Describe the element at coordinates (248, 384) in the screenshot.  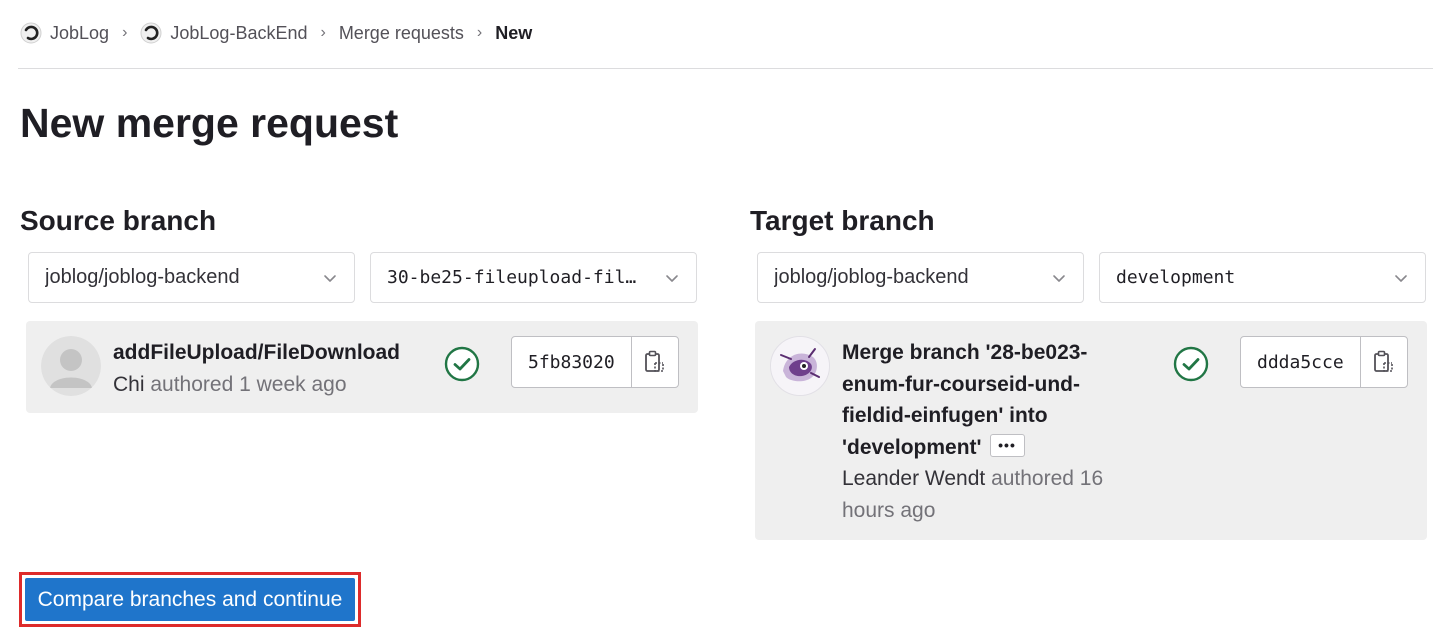
I see `commit-authored-time: authored 1 week ago` at that location.